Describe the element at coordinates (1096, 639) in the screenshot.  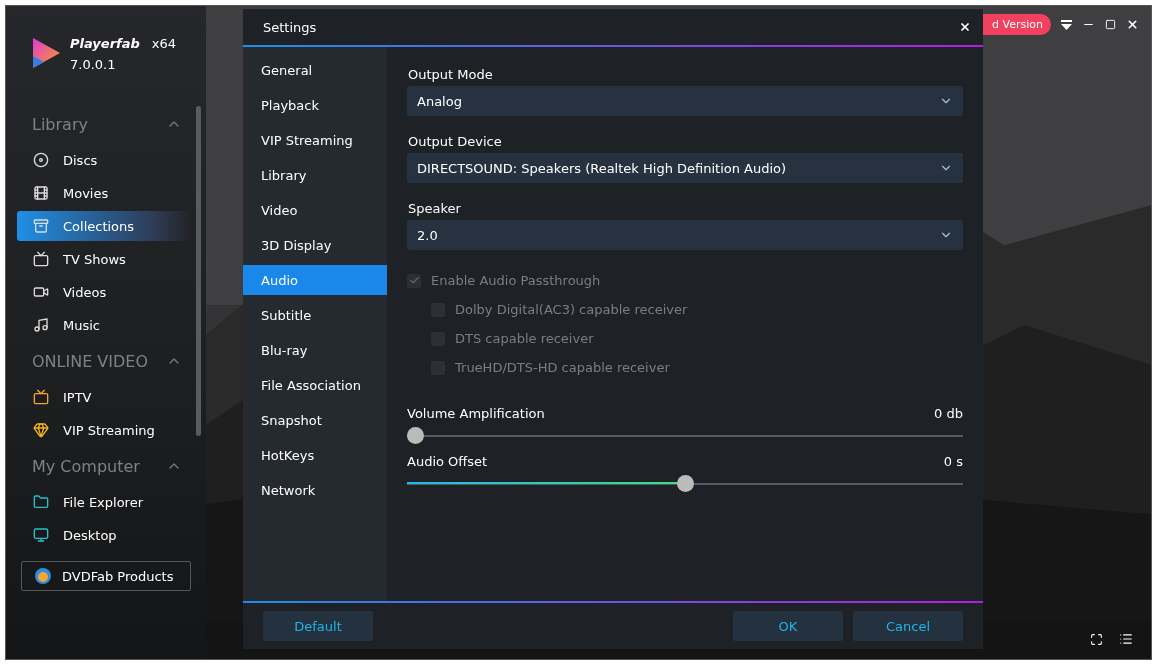
I see `fullscreen-icon` at that location.